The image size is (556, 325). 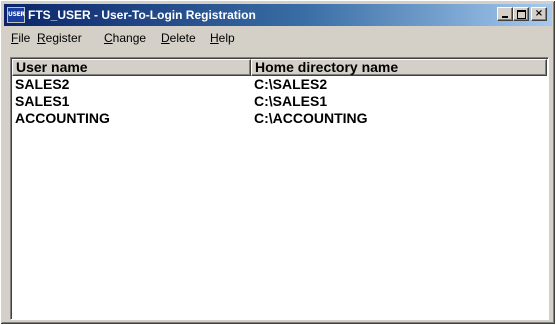 I want to click on maximize-button, so click(x=521, y=14).